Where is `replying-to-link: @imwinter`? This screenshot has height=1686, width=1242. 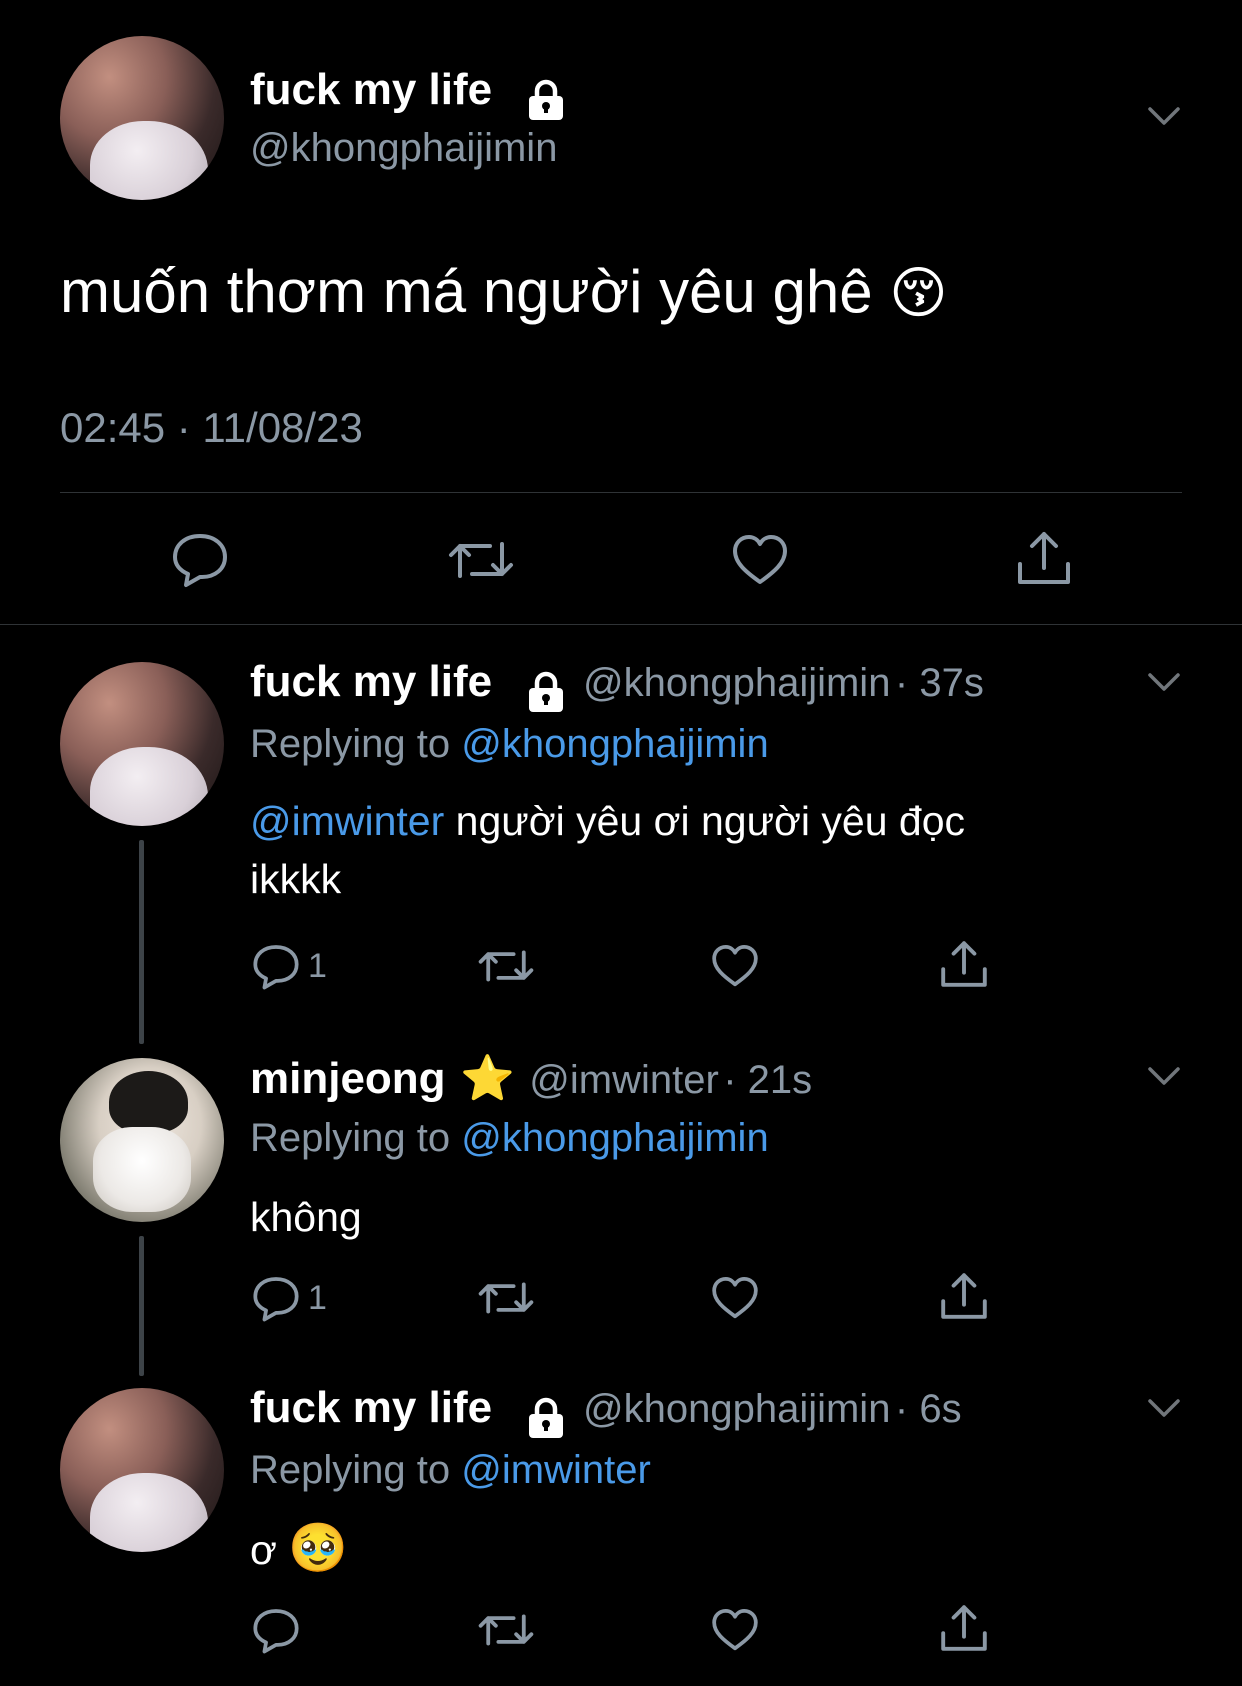
replying-to-link: @imwinter is located at coordinates (556, 1470).